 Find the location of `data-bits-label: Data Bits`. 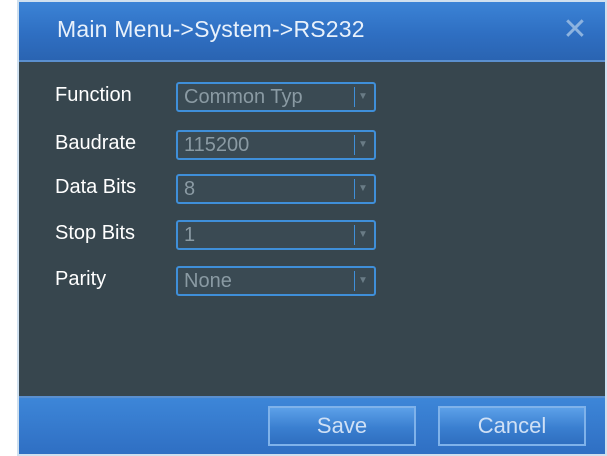

data-bits-label: Data Bits is located at coordinates (96, 187).